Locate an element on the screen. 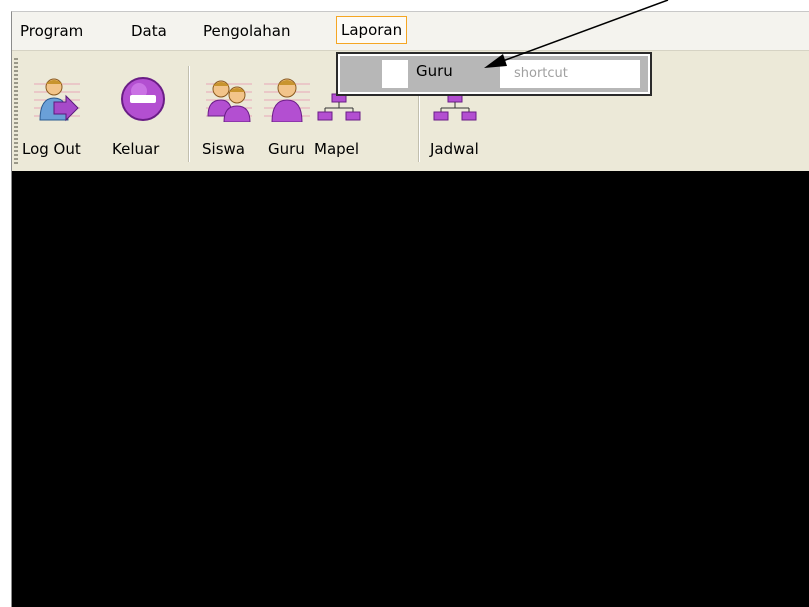  siswa-button: Siswa is located at coordinates (229, 112).